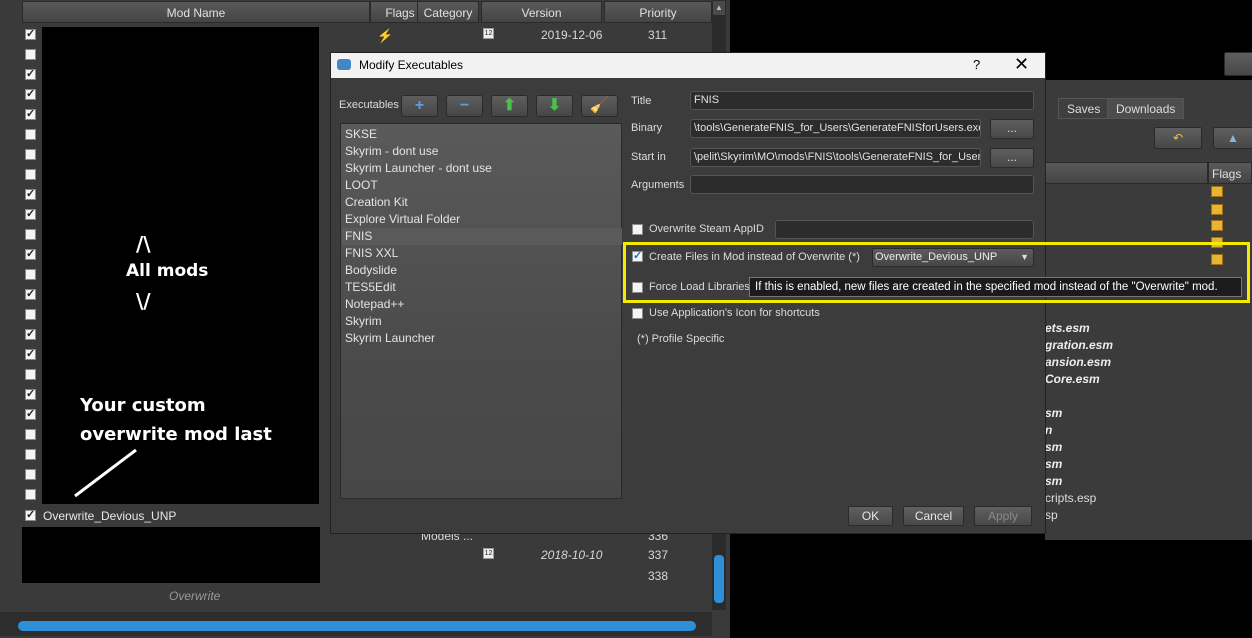 The width and height of the screenshot is (1252, 638). Describe the element at coordinates (1078, 362) in the screenshot. I see `plugin-row: ansion.esm` at that location.